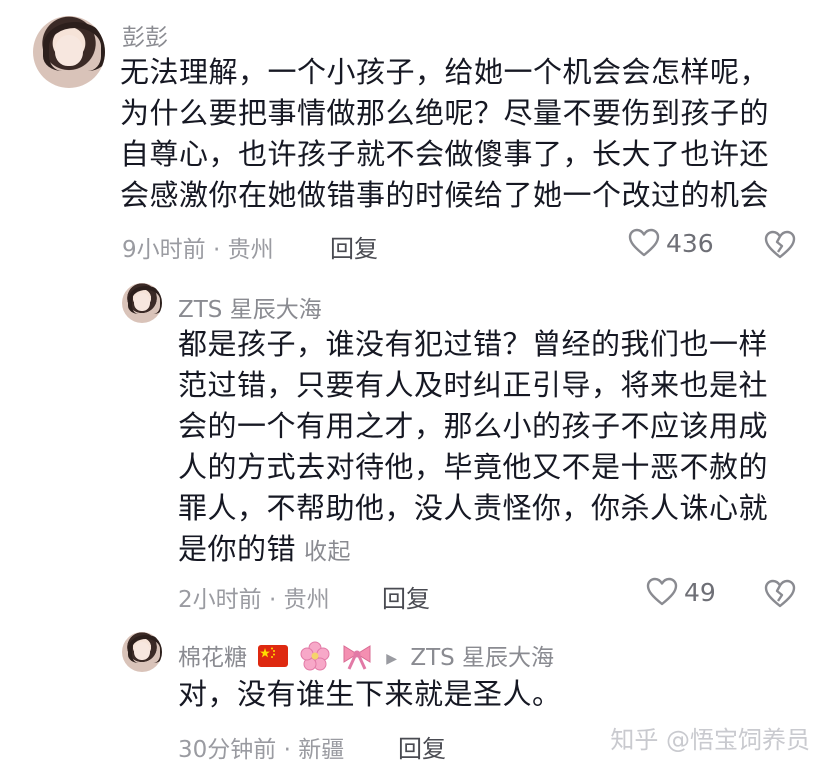 The height and width of the screenshot is (773, 828). Describe the element at coordinates (681, 592) in the screenshot. I see `like-button: 49` at that location.